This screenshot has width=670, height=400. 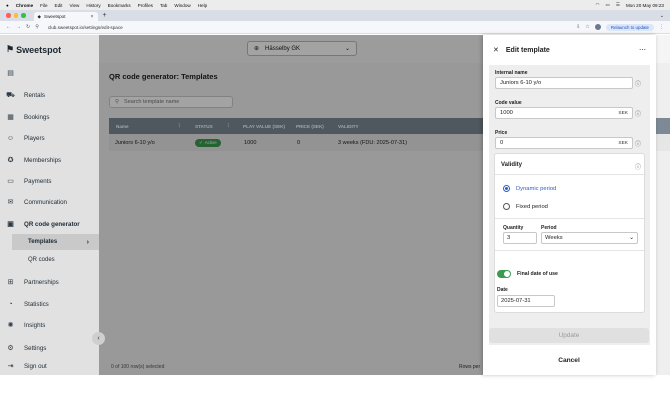 What do you see at coordinates (49, 224) in the screenshot?
I see `sidebar-item-qr-code-generator: ▣ QR code generator` at bounding box center [49, 224].